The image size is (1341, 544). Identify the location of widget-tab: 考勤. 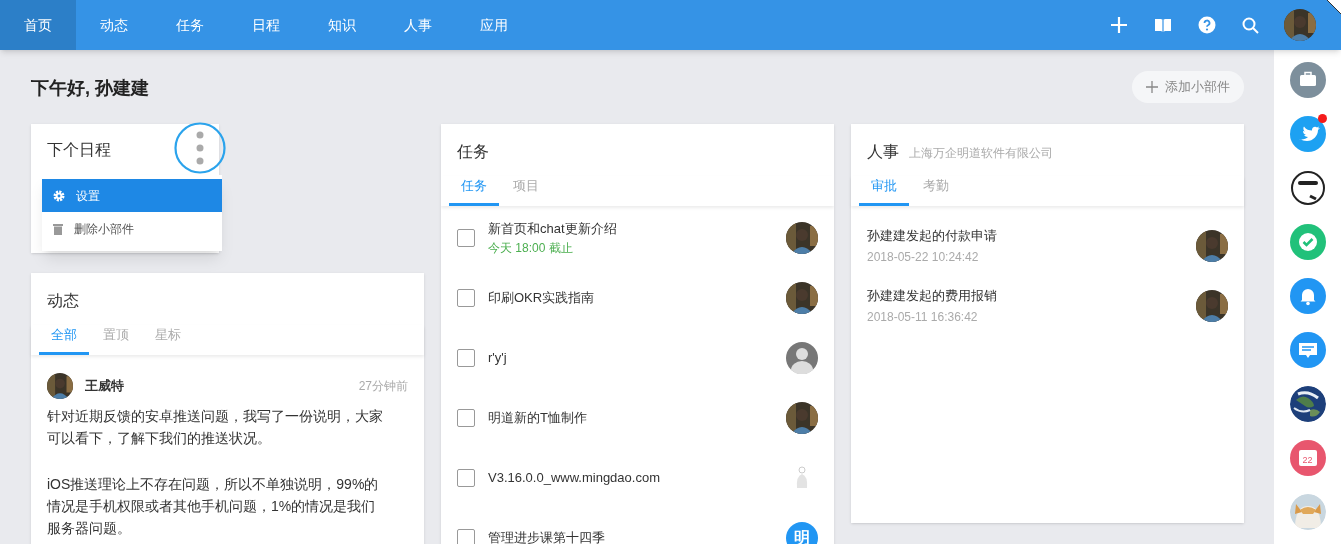
(936, 191).